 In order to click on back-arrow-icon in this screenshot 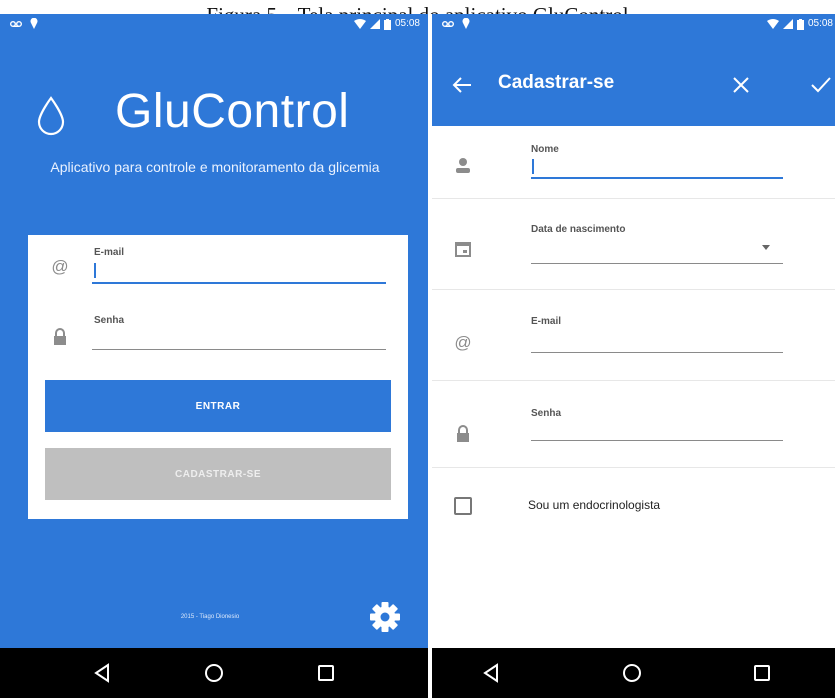, I will do `click(462, 85)`.